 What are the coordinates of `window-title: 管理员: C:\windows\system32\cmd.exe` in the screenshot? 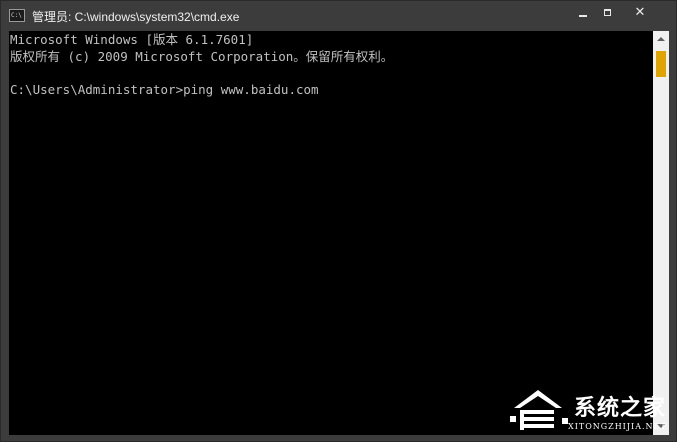 It's located at (136, 17).